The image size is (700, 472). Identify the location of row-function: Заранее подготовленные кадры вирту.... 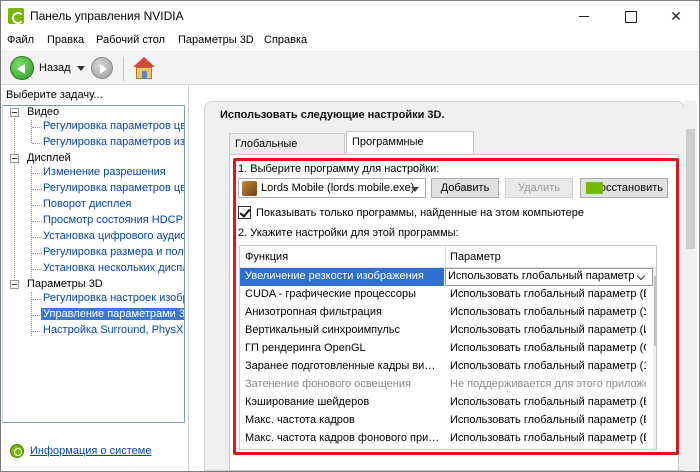
(343, 366).